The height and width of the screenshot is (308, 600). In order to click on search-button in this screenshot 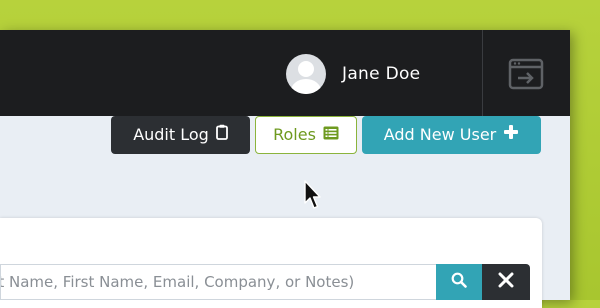, I will do `click(459, 282)`.